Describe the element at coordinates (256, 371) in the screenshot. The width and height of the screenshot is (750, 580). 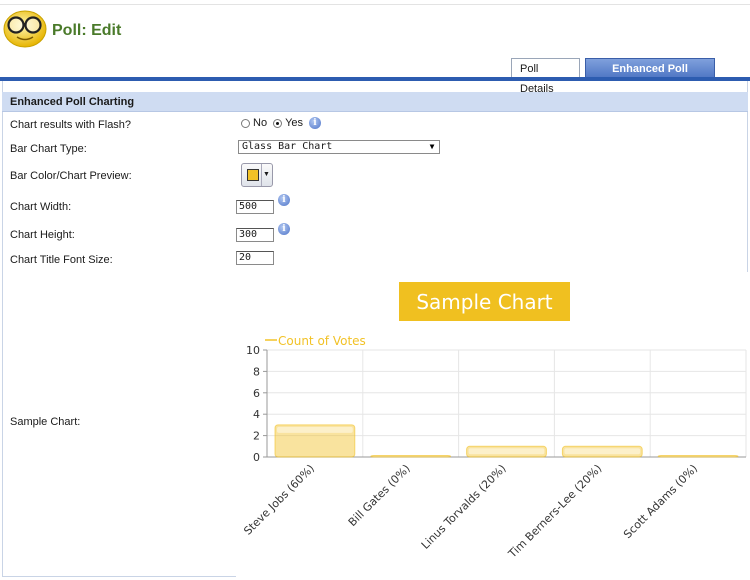
I see `y-tick-label: 8` at that location.